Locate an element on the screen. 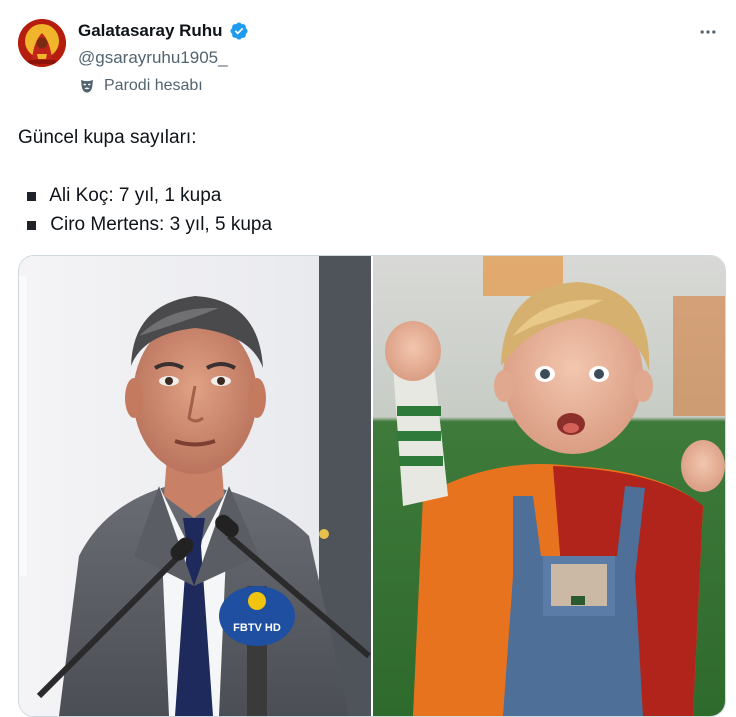 This screenshot has height=717, width=736. tweet-bullet-line: Ciro Mertens: 3 yıl, 5 kupa is located at coordinates (368, 224).